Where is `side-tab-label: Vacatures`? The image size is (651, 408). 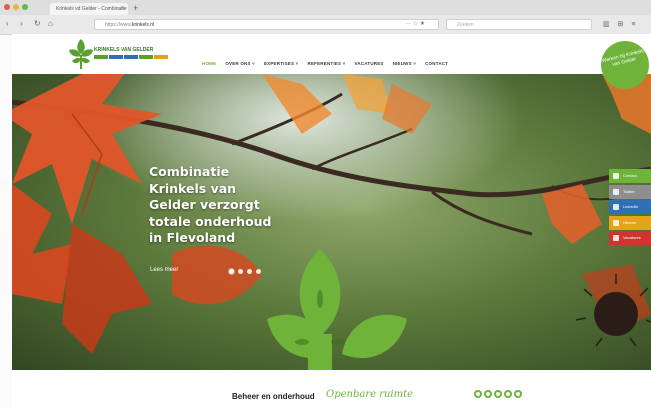 side-tab-label: Vacatures is located at coordinates (632, 237).